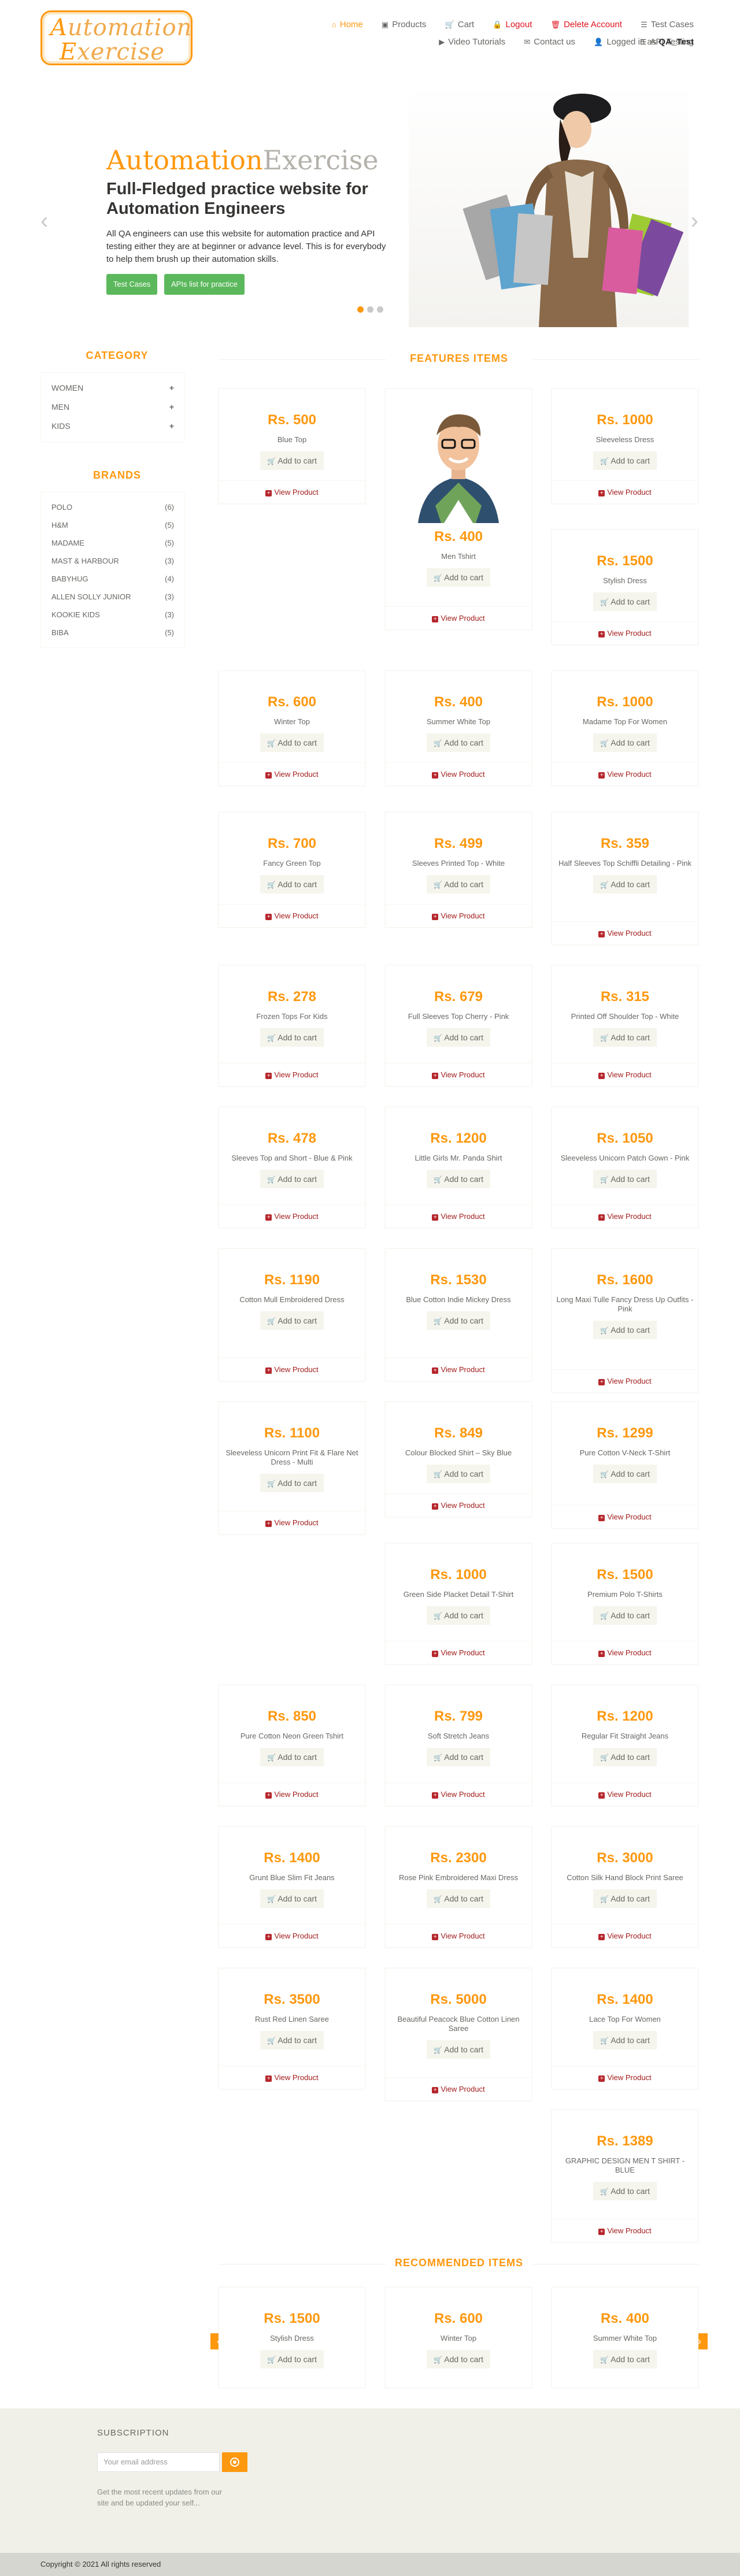 The width and height of the screenshot is (740, 2576). What do you see at coordinates (113, 388) in the screenshot?
I see `category-women: Women +` at bounding box center [113, 388].